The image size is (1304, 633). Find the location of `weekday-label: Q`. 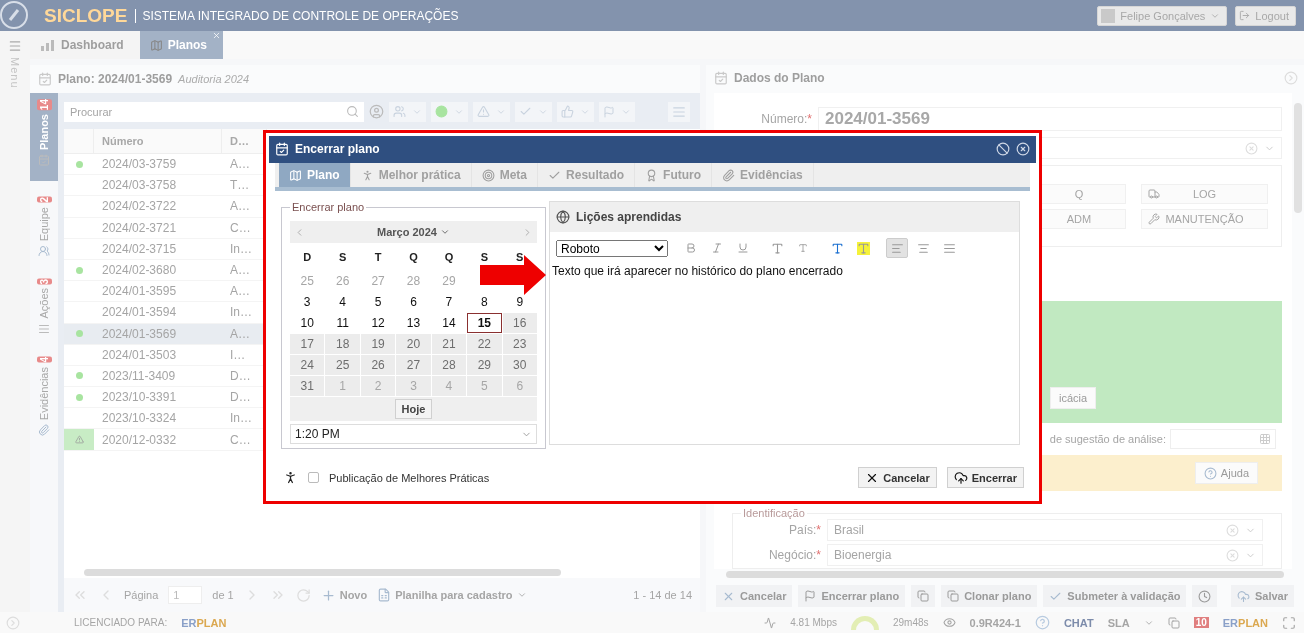

weekday-label: Q is located at coordinates (449, 258).